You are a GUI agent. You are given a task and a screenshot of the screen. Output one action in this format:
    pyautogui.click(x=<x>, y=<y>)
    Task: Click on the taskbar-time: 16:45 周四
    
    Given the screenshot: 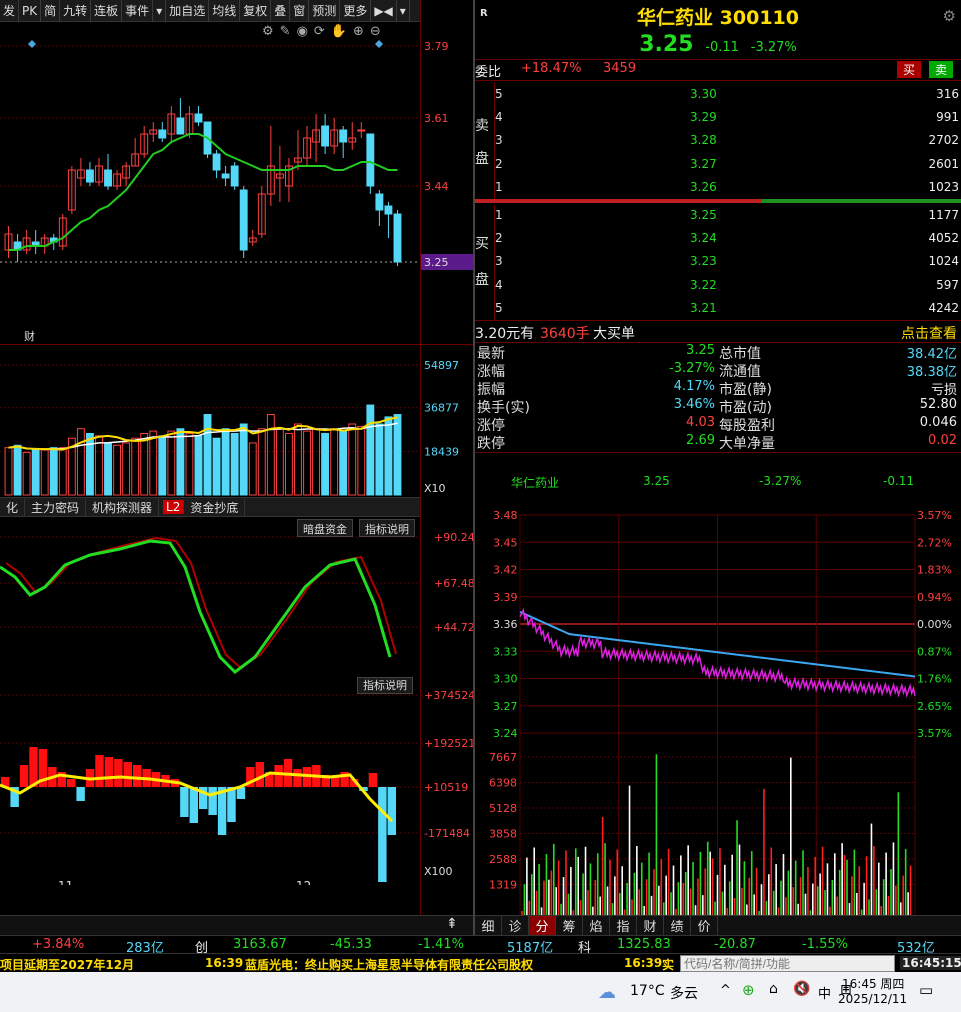 What is the action you would take?
    pyautogui.click(x=873, y=983)
    